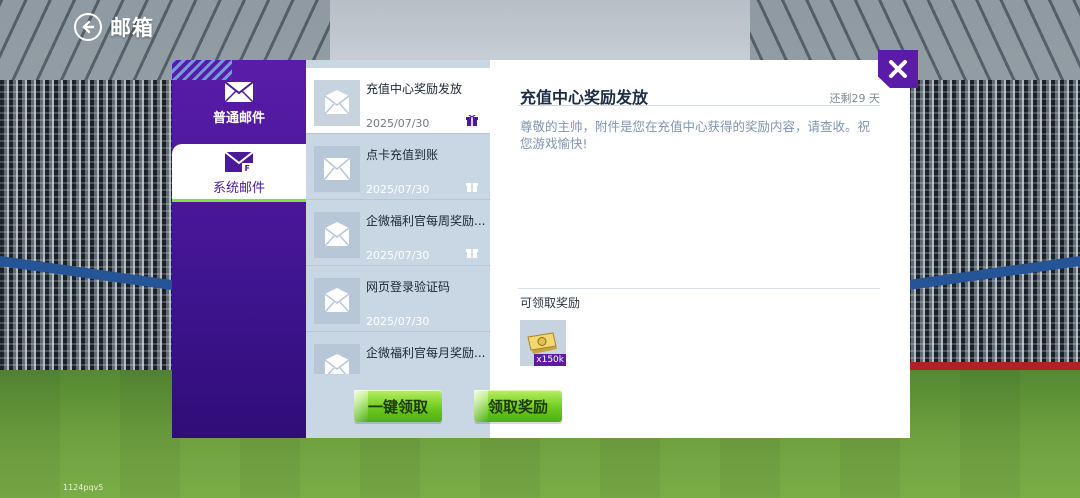 Image resolution: width=1080 pixels, height=498 pixels. What do you see at coordinates (398, 299) in the screenshot?
I see `mail-item: 网页登录验证码 2025/07/30` at bounding box center [398, 299].